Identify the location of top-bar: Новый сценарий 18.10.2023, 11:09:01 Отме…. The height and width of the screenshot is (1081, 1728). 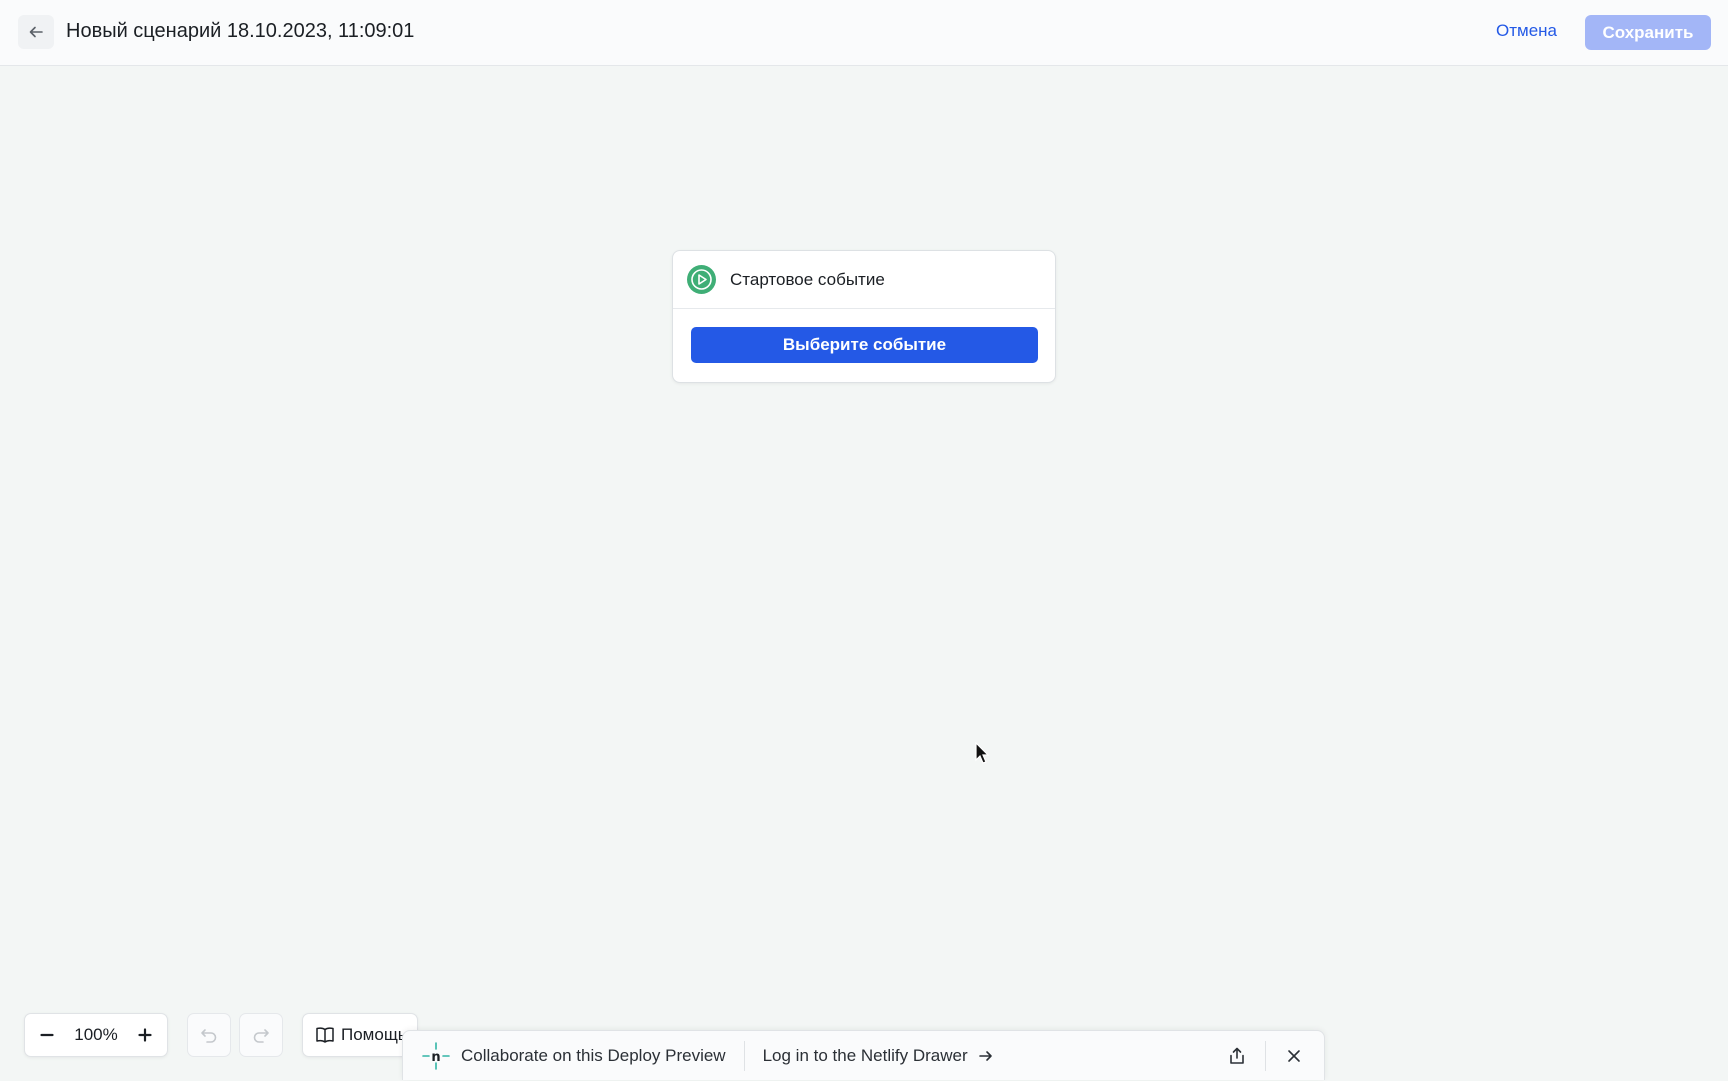
(864, 33).